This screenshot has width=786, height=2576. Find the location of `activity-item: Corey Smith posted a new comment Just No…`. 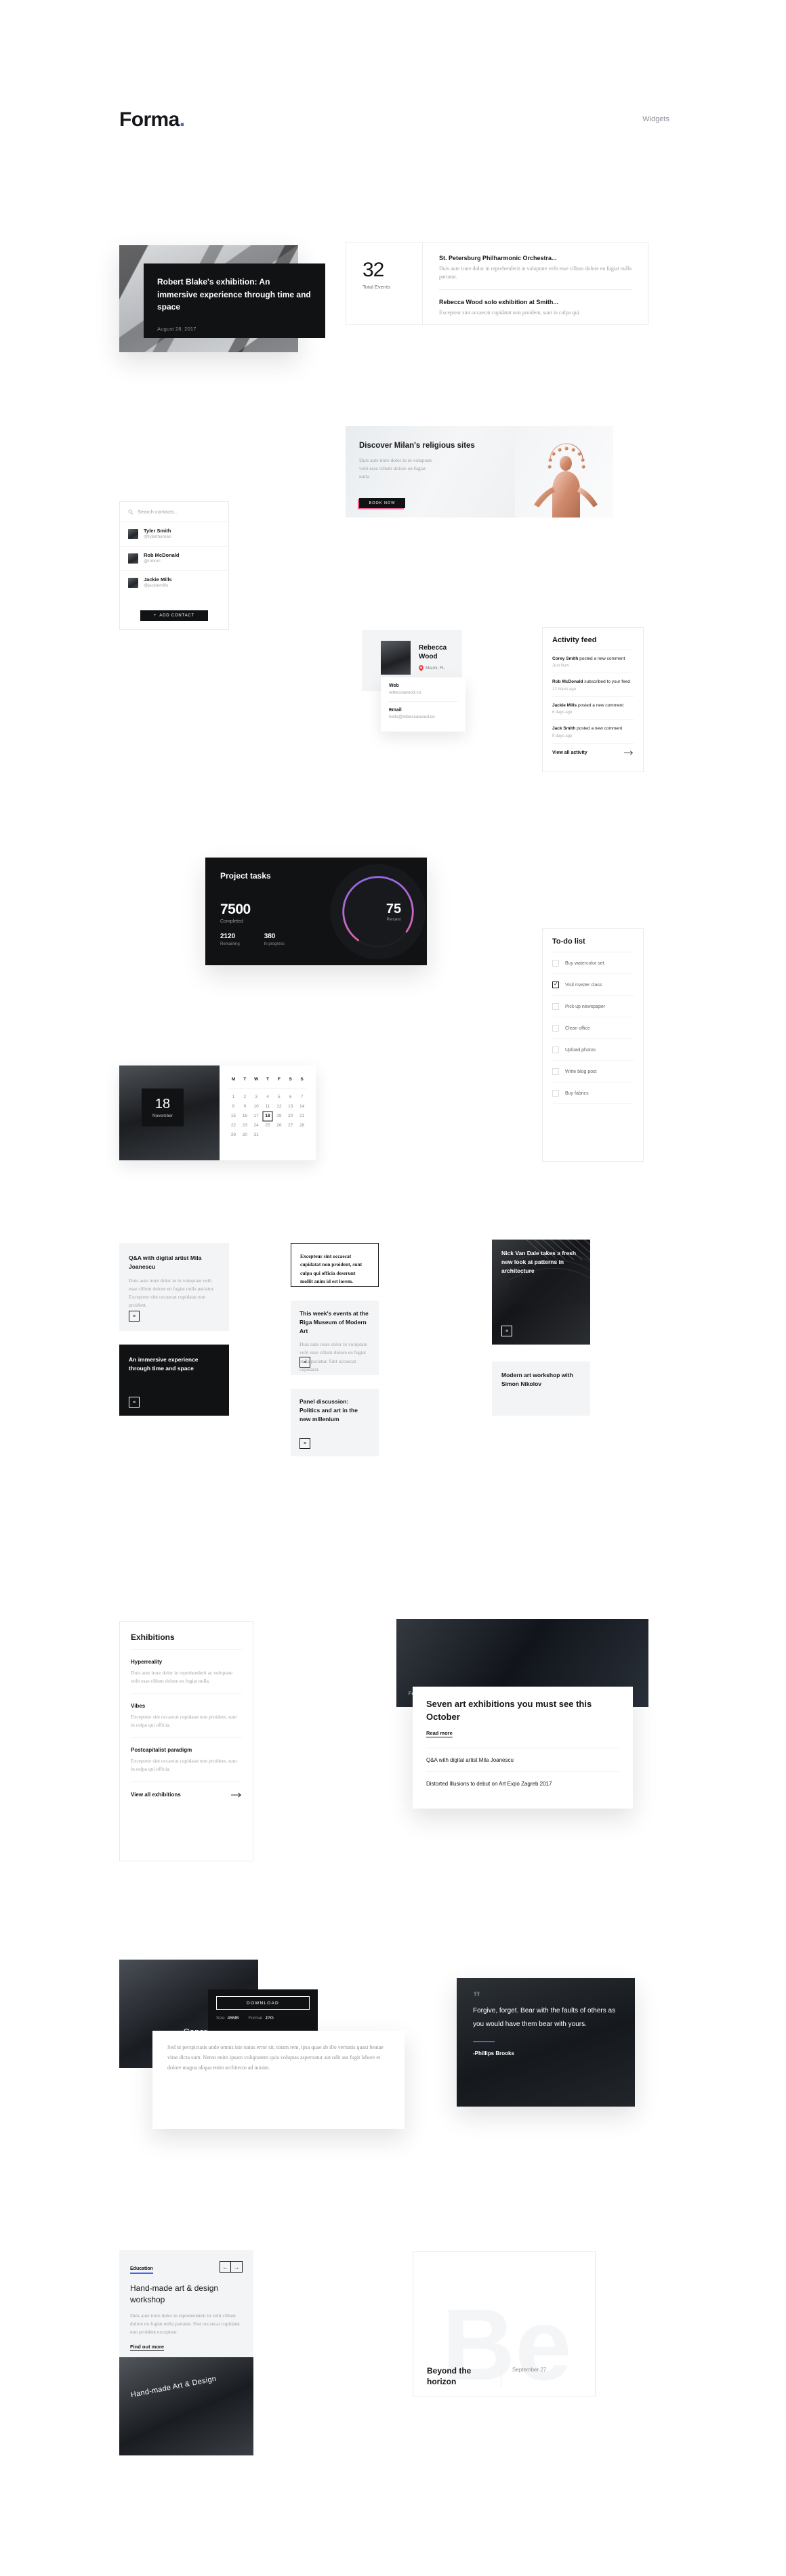

activity-item: Corey Smith posted a new comment Just No… is located at coordinates (593, 662).